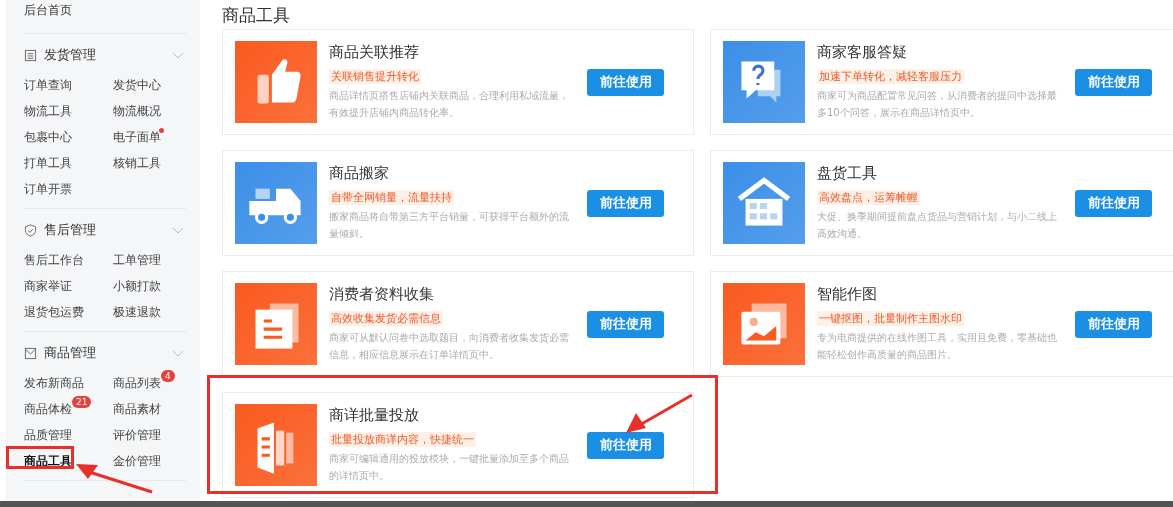 This screenshot has height=507, width=1173. What do you see at coordinates (386, 318) in the screenshot?
I see `tool-tag: 高效收集发货必需信息` at bounding box center [386, 318].